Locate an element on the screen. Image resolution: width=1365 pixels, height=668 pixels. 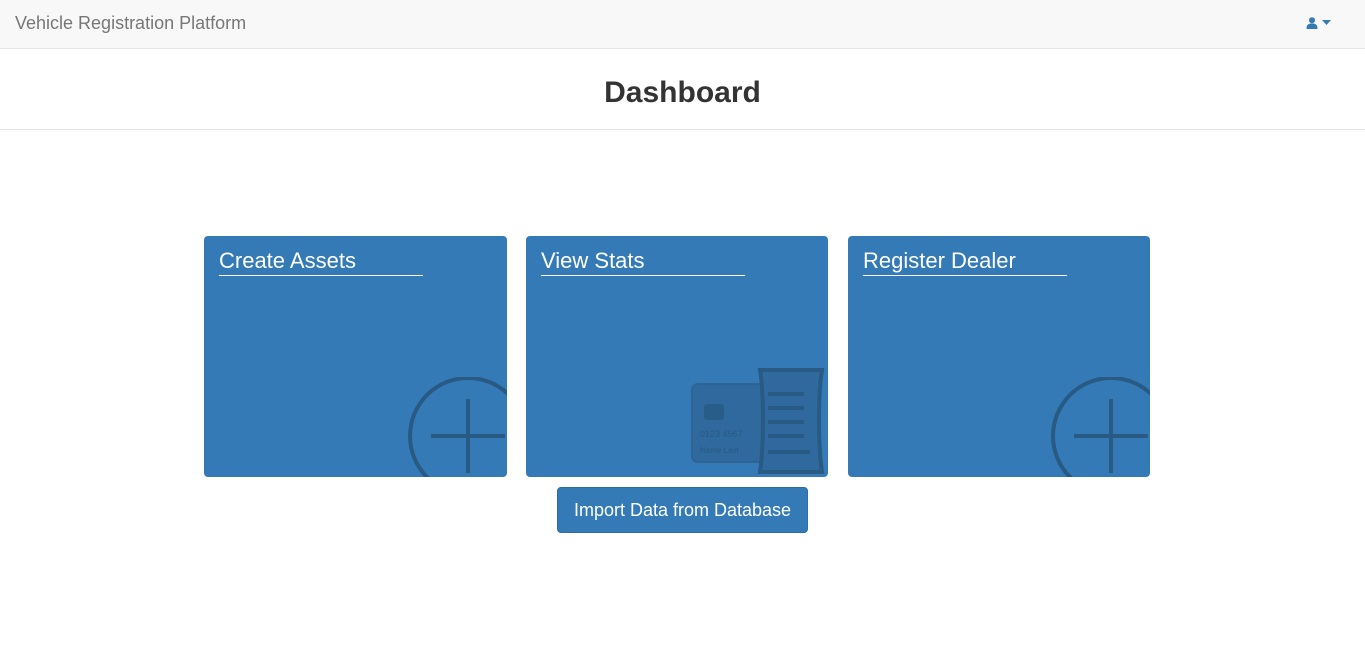
create-assets-tile: Create Assets is located at coordinates (355, 356).